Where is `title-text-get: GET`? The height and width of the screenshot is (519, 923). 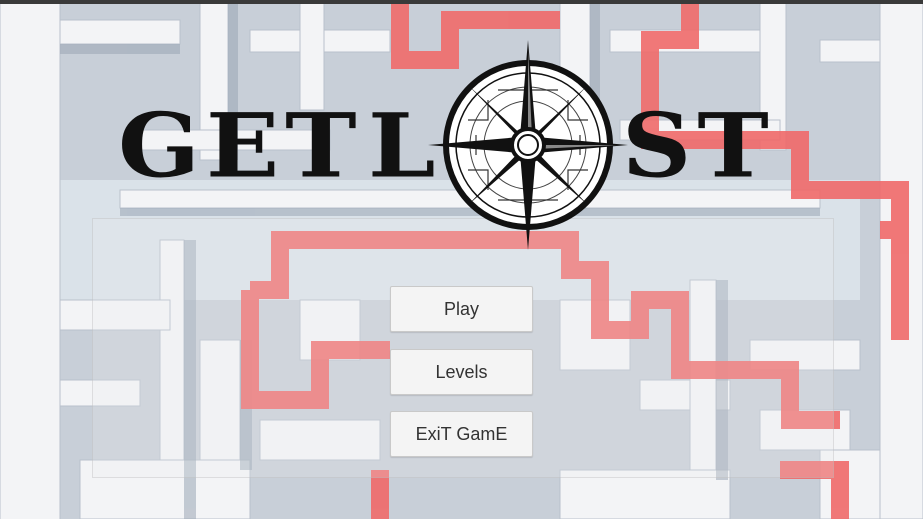
title-text-get: GET is located at coordinates (240, 145).